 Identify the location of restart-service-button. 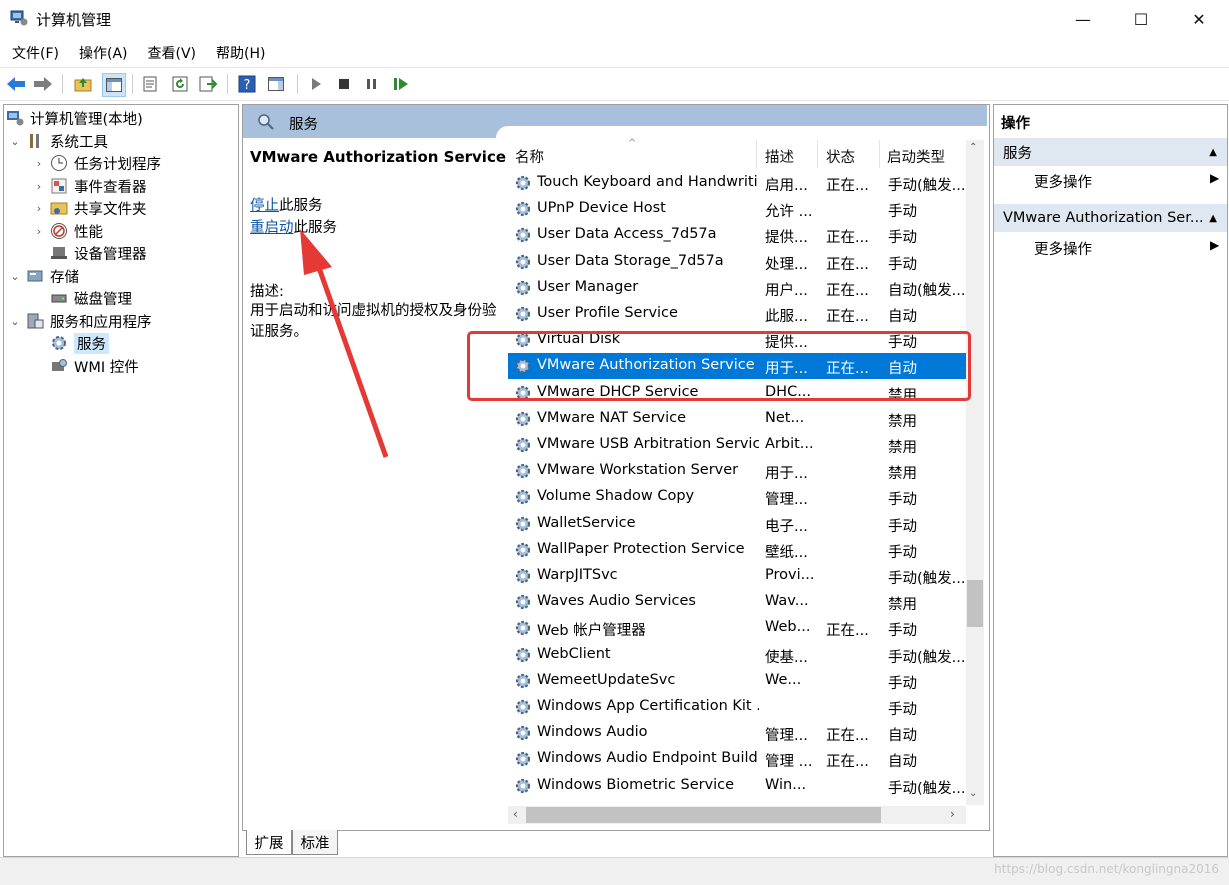
(401, 84).